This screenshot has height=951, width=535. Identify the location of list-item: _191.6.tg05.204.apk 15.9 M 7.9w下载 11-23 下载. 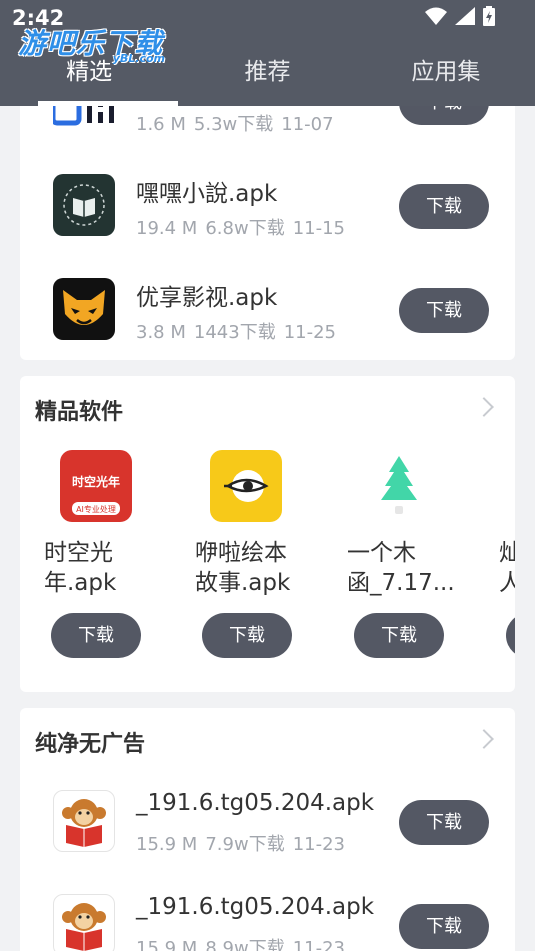
(267, 832).